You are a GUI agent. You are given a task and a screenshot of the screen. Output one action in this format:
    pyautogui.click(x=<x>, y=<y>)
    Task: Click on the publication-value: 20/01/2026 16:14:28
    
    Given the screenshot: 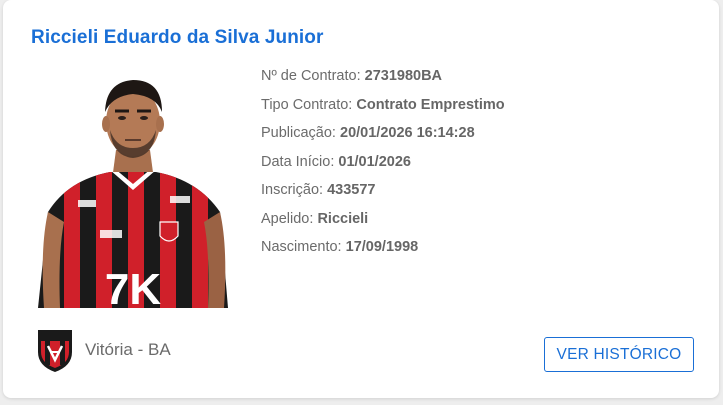 What is the action you would take?
    pyautogui.click(x=407, y=133)
    